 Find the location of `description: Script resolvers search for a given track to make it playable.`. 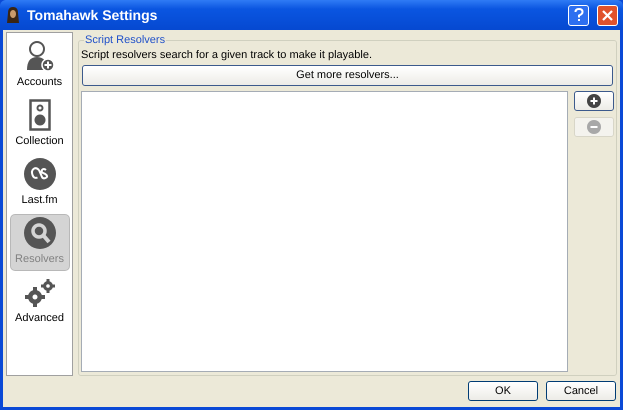

description: Script resolvers search for a given track to make it playable. is located at coordinates (227, 55).